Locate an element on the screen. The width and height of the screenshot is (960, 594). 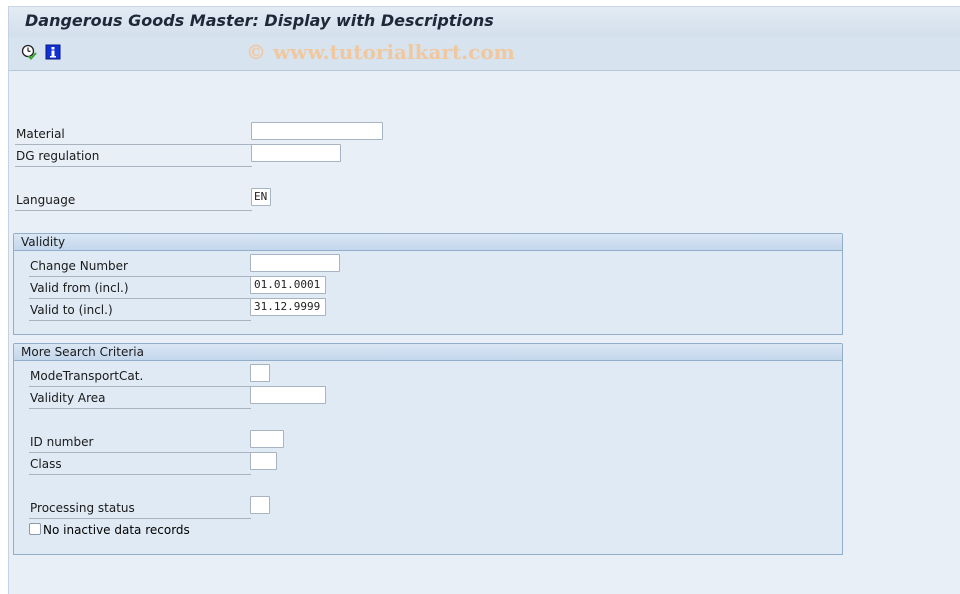
no-inactive-row: No inactive data records is located at coordinates (179, 531).